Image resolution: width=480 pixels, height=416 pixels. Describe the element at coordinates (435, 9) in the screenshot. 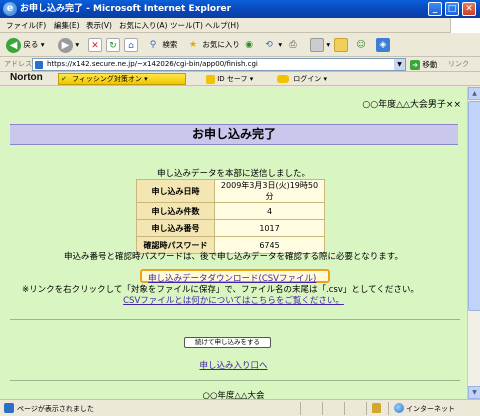

I see `minimize-button: _` at that location.